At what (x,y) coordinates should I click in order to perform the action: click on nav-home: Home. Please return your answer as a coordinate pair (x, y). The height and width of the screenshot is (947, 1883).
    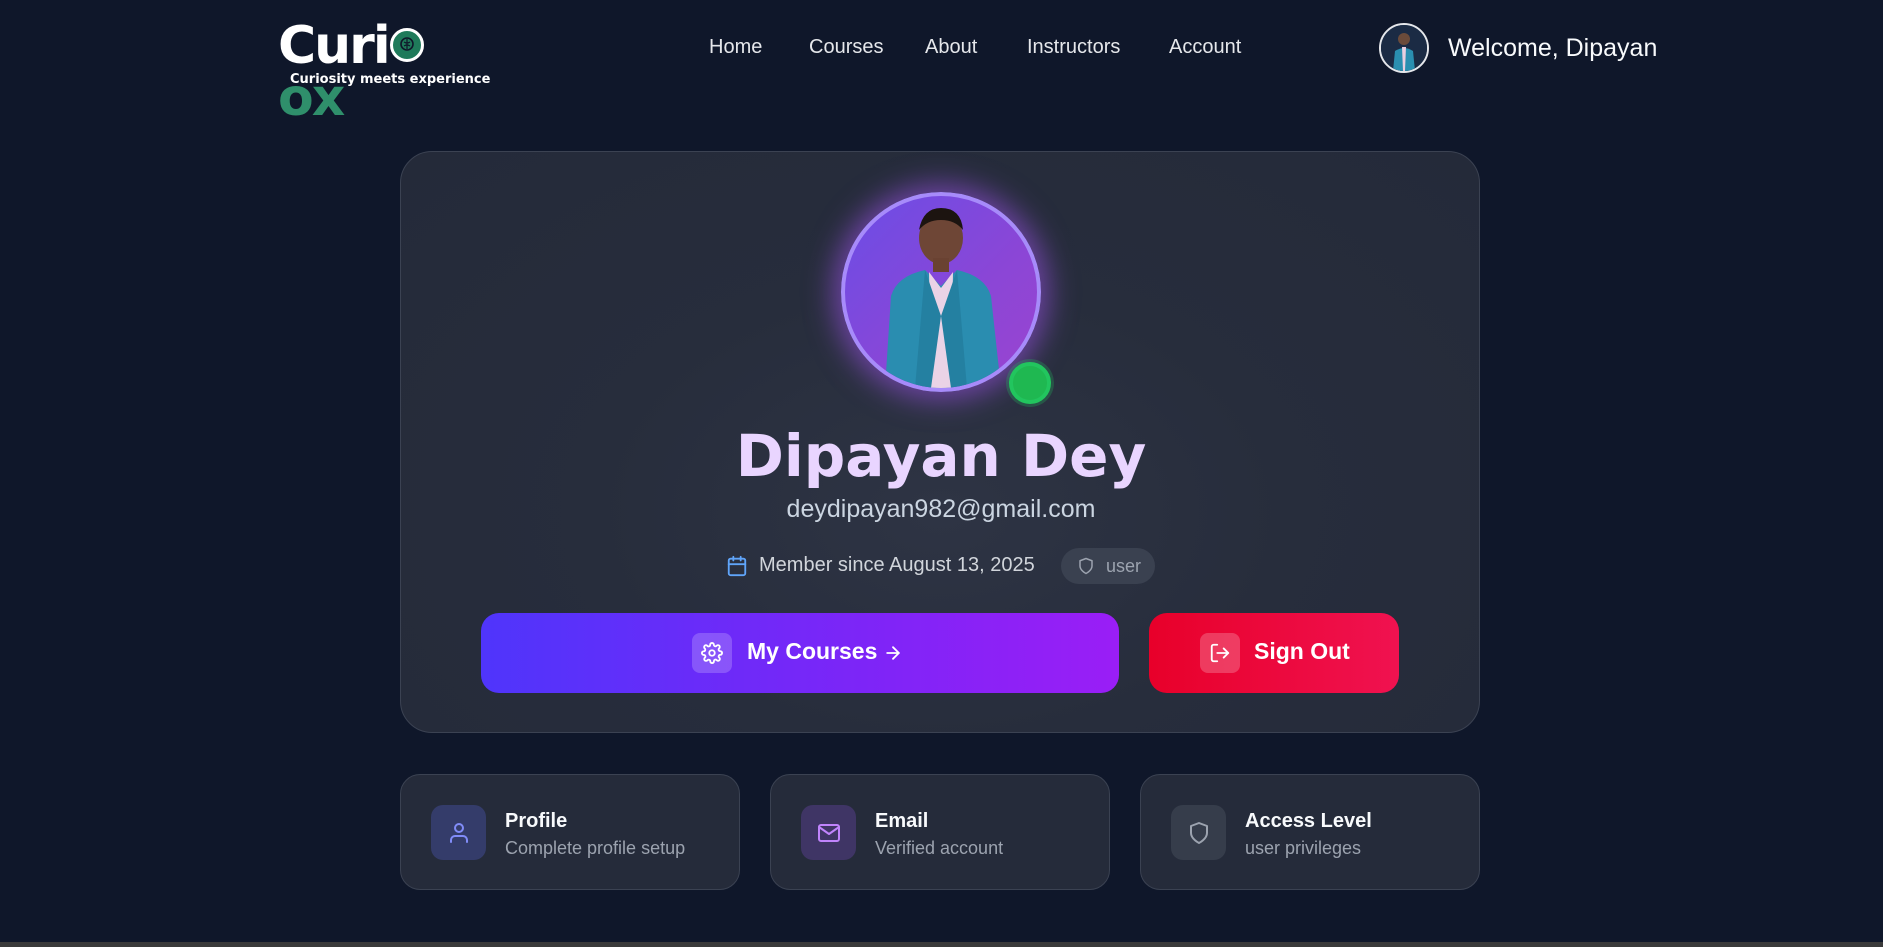
    Looking at the image, I should click on (735, 47).